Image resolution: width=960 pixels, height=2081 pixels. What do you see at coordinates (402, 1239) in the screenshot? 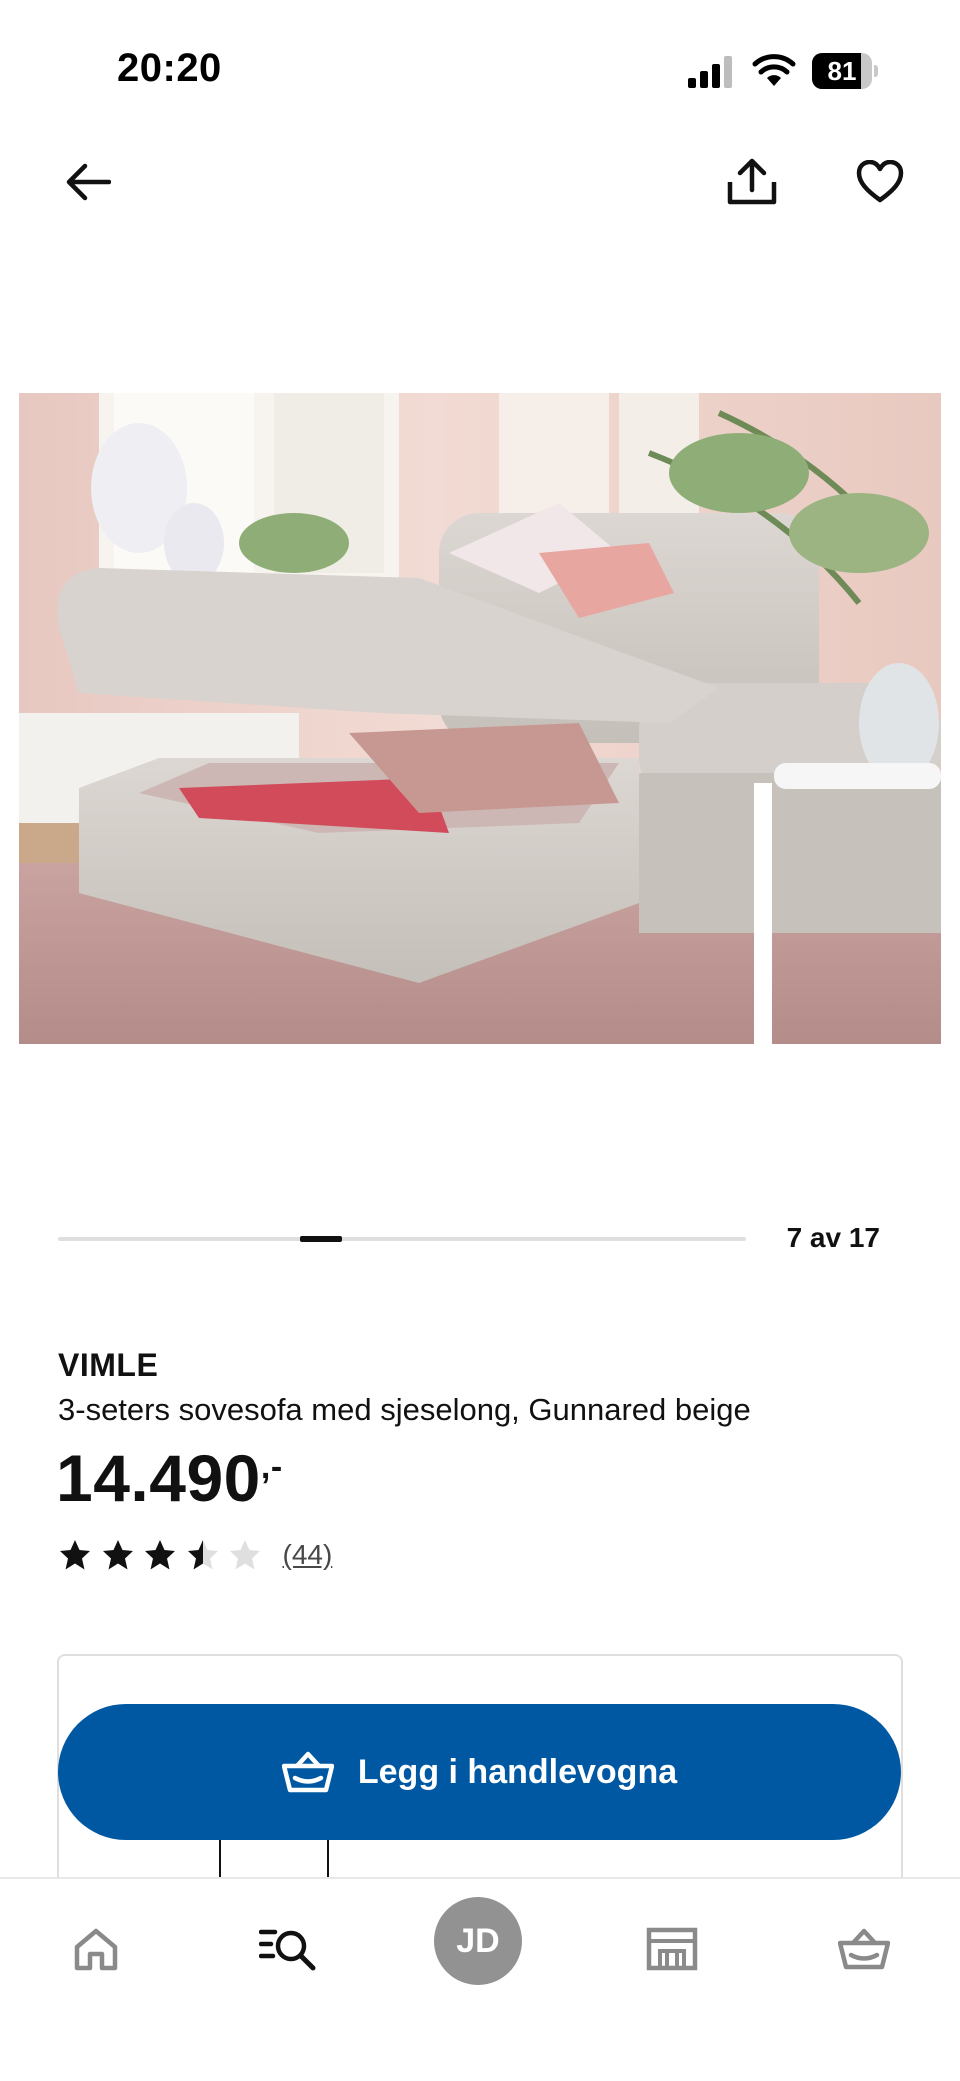
I see `gallery-progress` at bounding box center [402, 1239].